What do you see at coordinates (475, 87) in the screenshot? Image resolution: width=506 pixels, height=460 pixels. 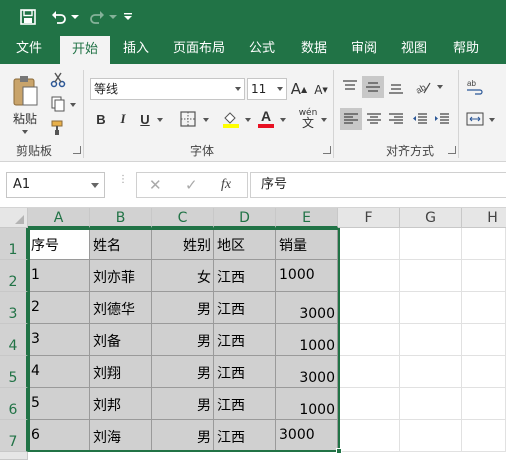 I see `wrap-text-icon: ab` at bounding box center [475, 87].